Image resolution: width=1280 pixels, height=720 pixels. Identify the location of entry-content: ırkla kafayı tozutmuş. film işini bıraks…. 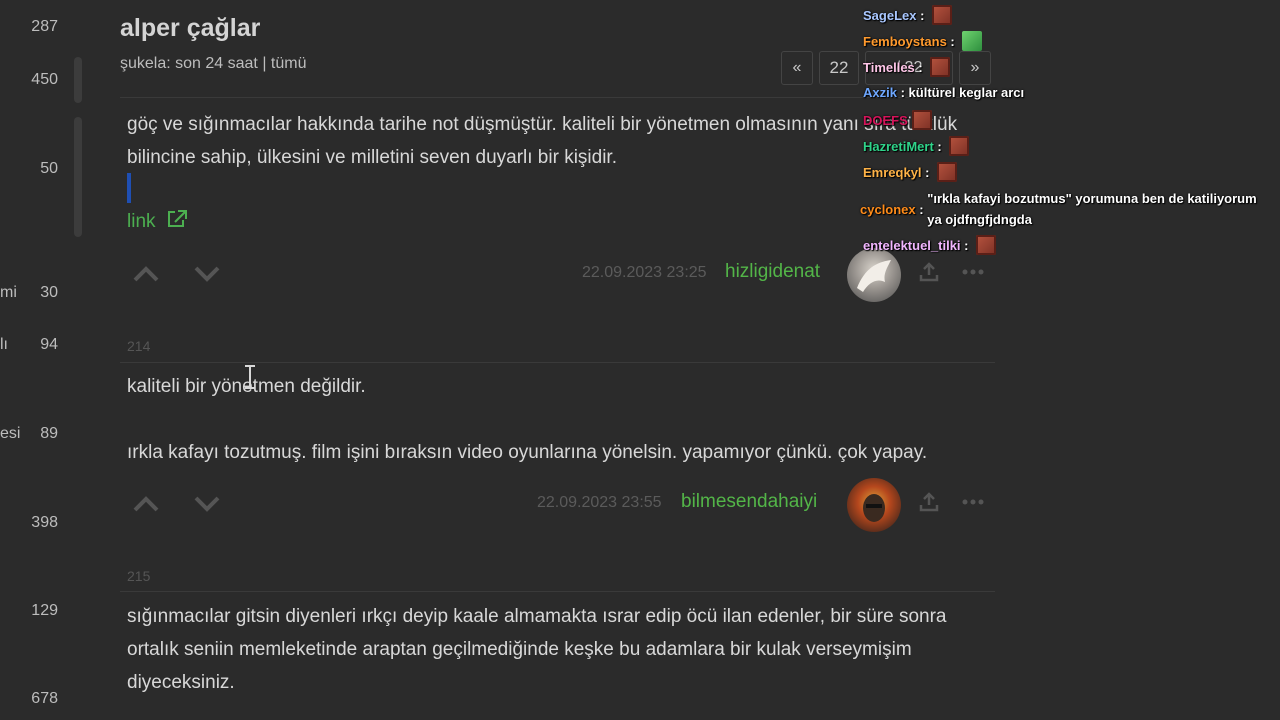
(527, 452).